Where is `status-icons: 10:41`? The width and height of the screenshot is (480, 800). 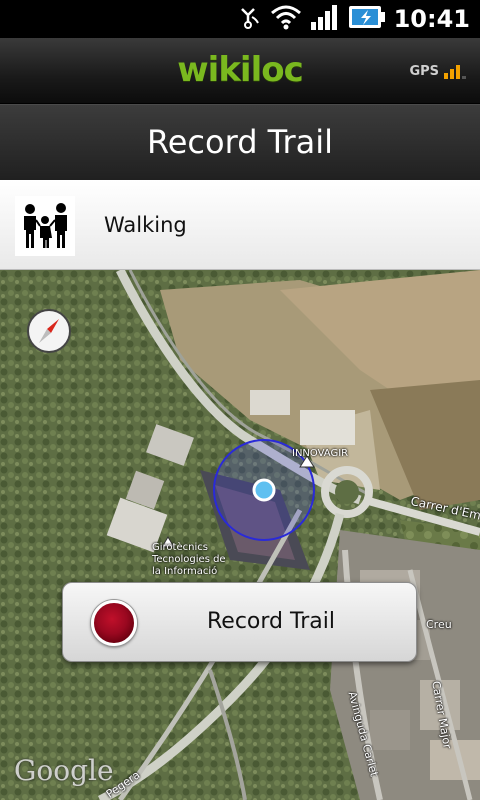 status-icons: 10:41 is located at coordinates (352, 19).